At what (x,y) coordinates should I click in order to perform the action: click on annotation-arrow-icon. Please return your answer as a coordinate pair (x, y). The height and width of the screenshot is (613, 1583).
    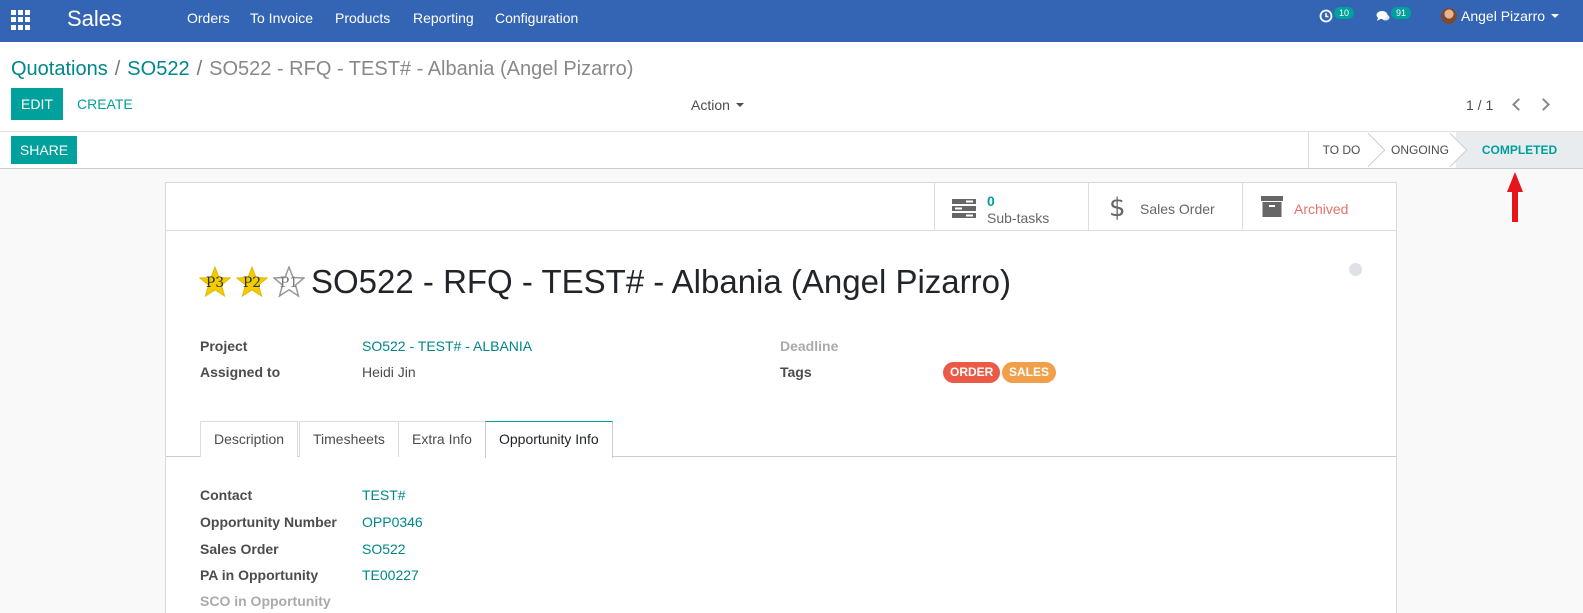
    Looking at the image, I should click on (1515, 197).